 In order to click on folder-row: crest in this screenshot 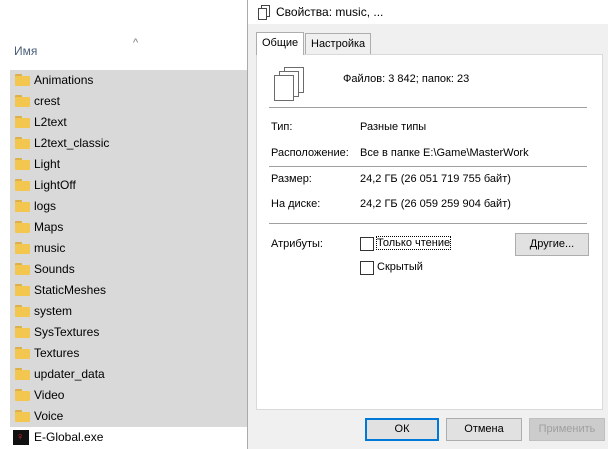, I will do `click(129, 101)`.